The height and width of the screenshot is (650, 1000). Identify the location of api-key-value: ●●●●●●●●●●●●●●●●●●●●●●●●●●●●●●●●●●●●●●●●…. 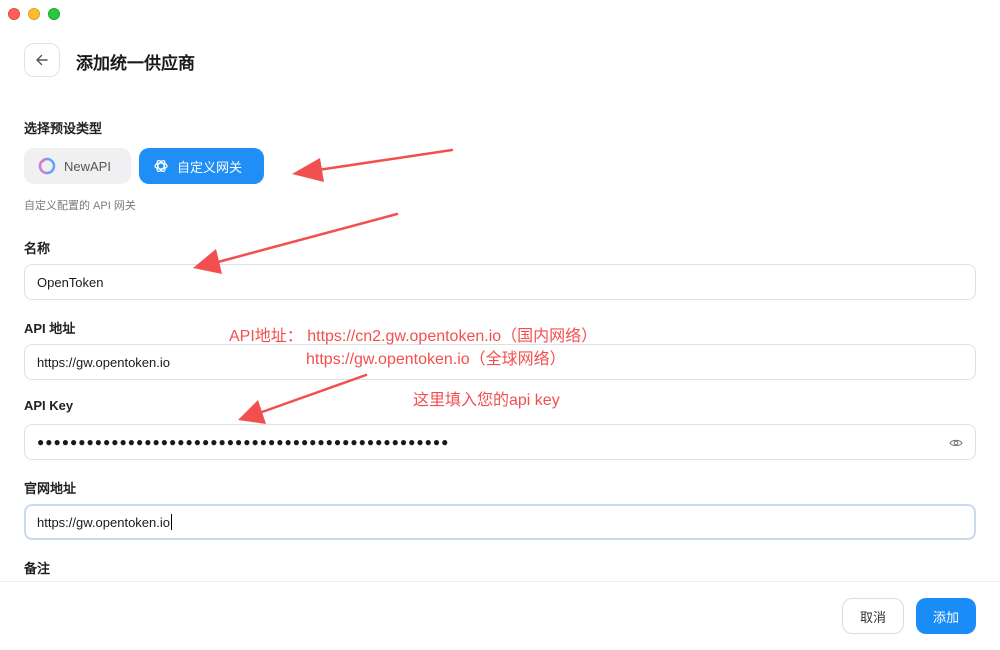
(243, 442).